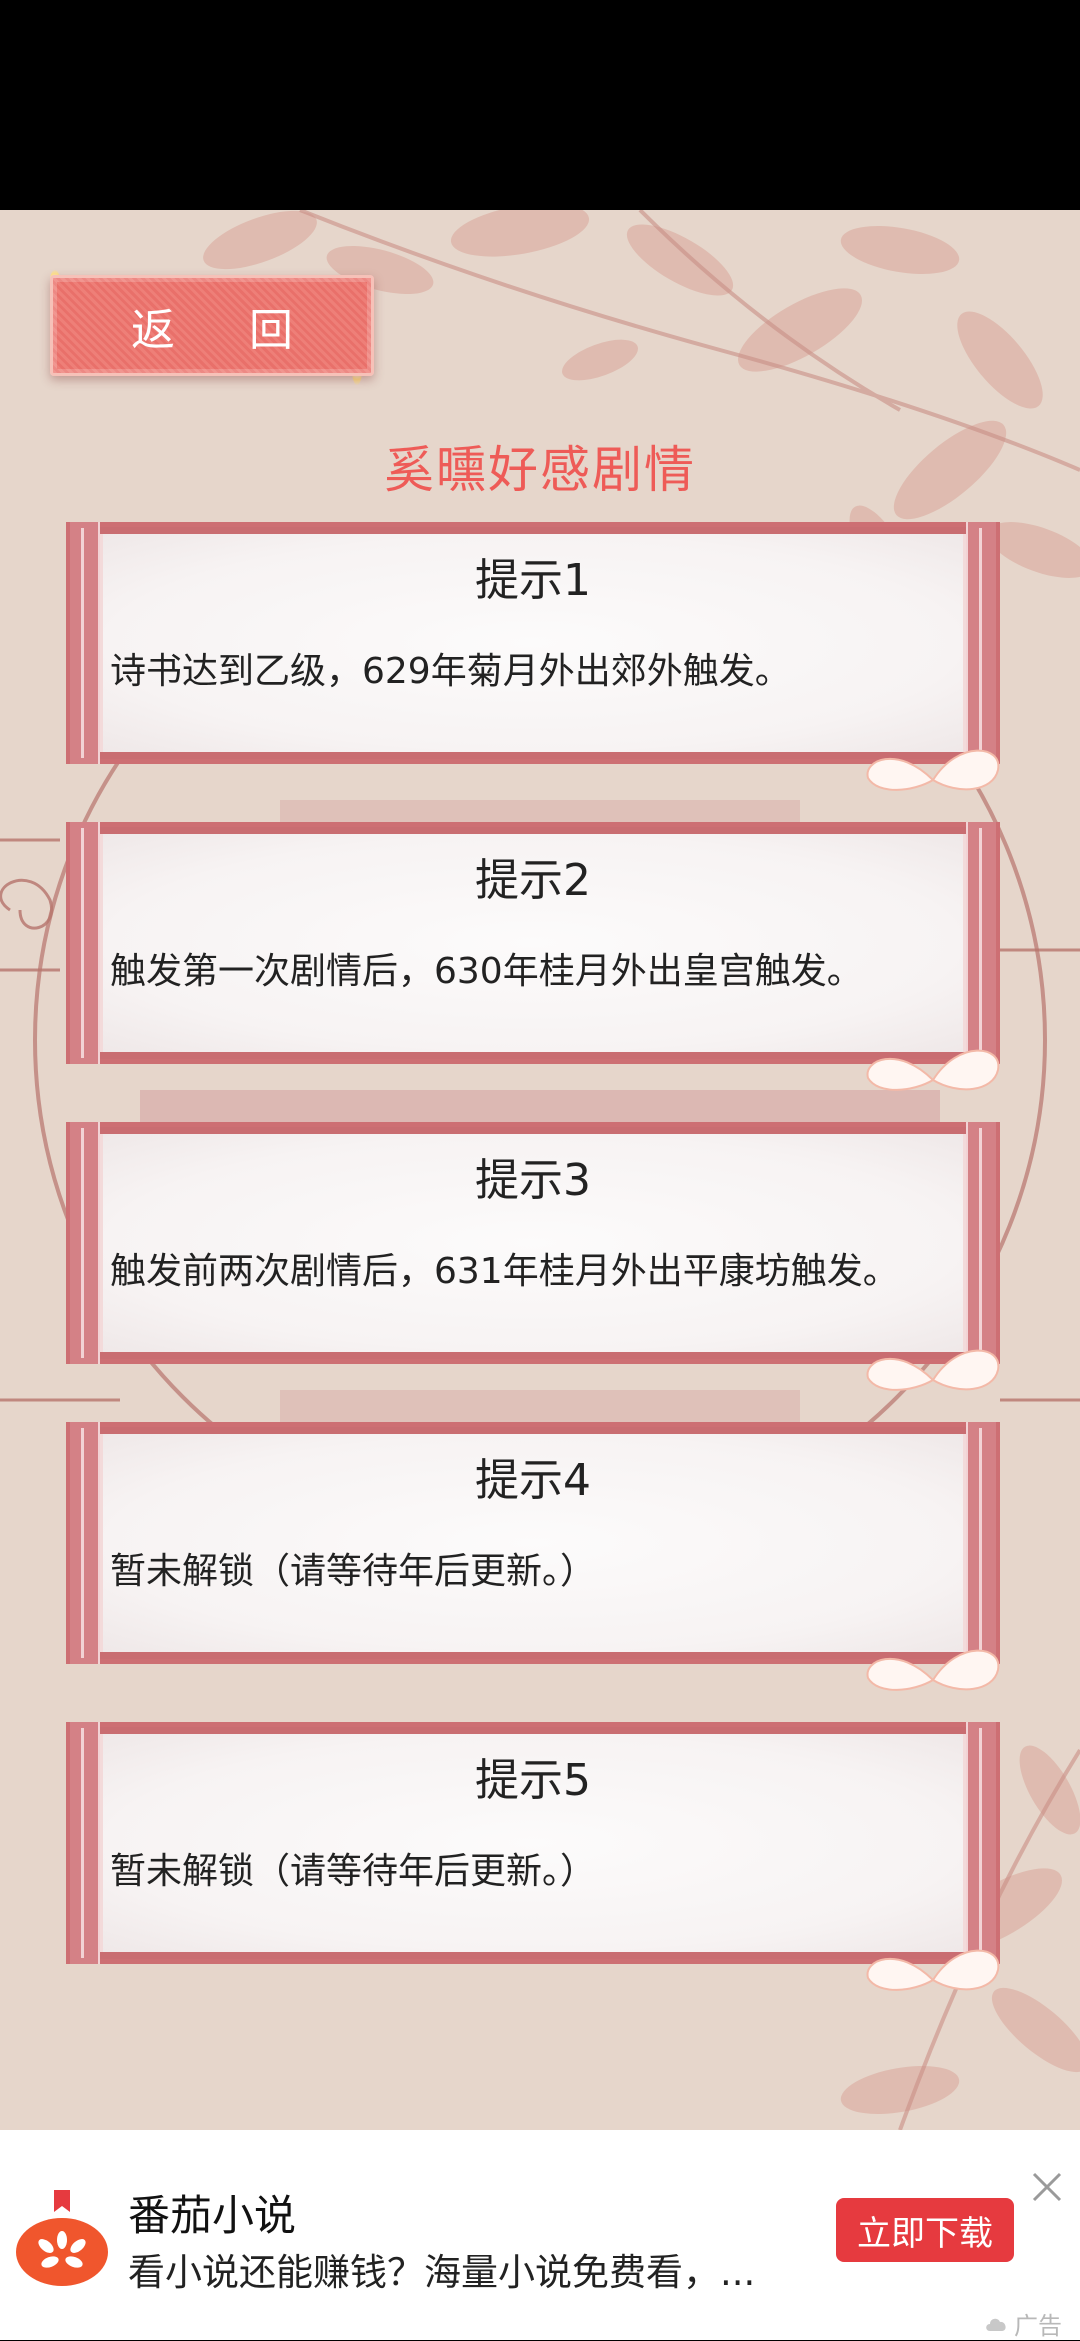  Describe the element at coordinates (533, 1780) in the screenshot. I see `hint-title: 提示5` at that location.